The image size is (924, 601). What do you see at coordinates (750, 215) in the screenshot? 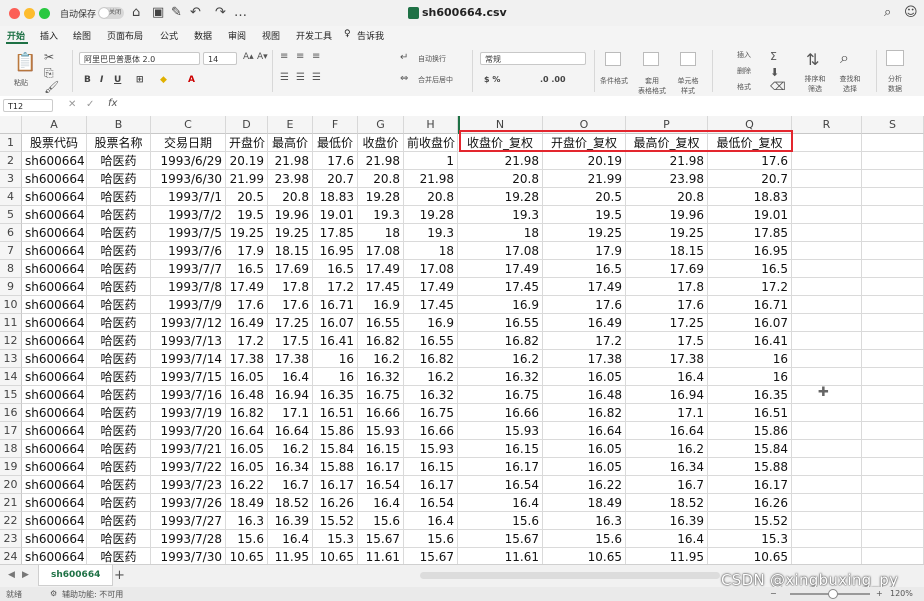
I see `data-cell: 19.01` at bounding box center [750, 215].